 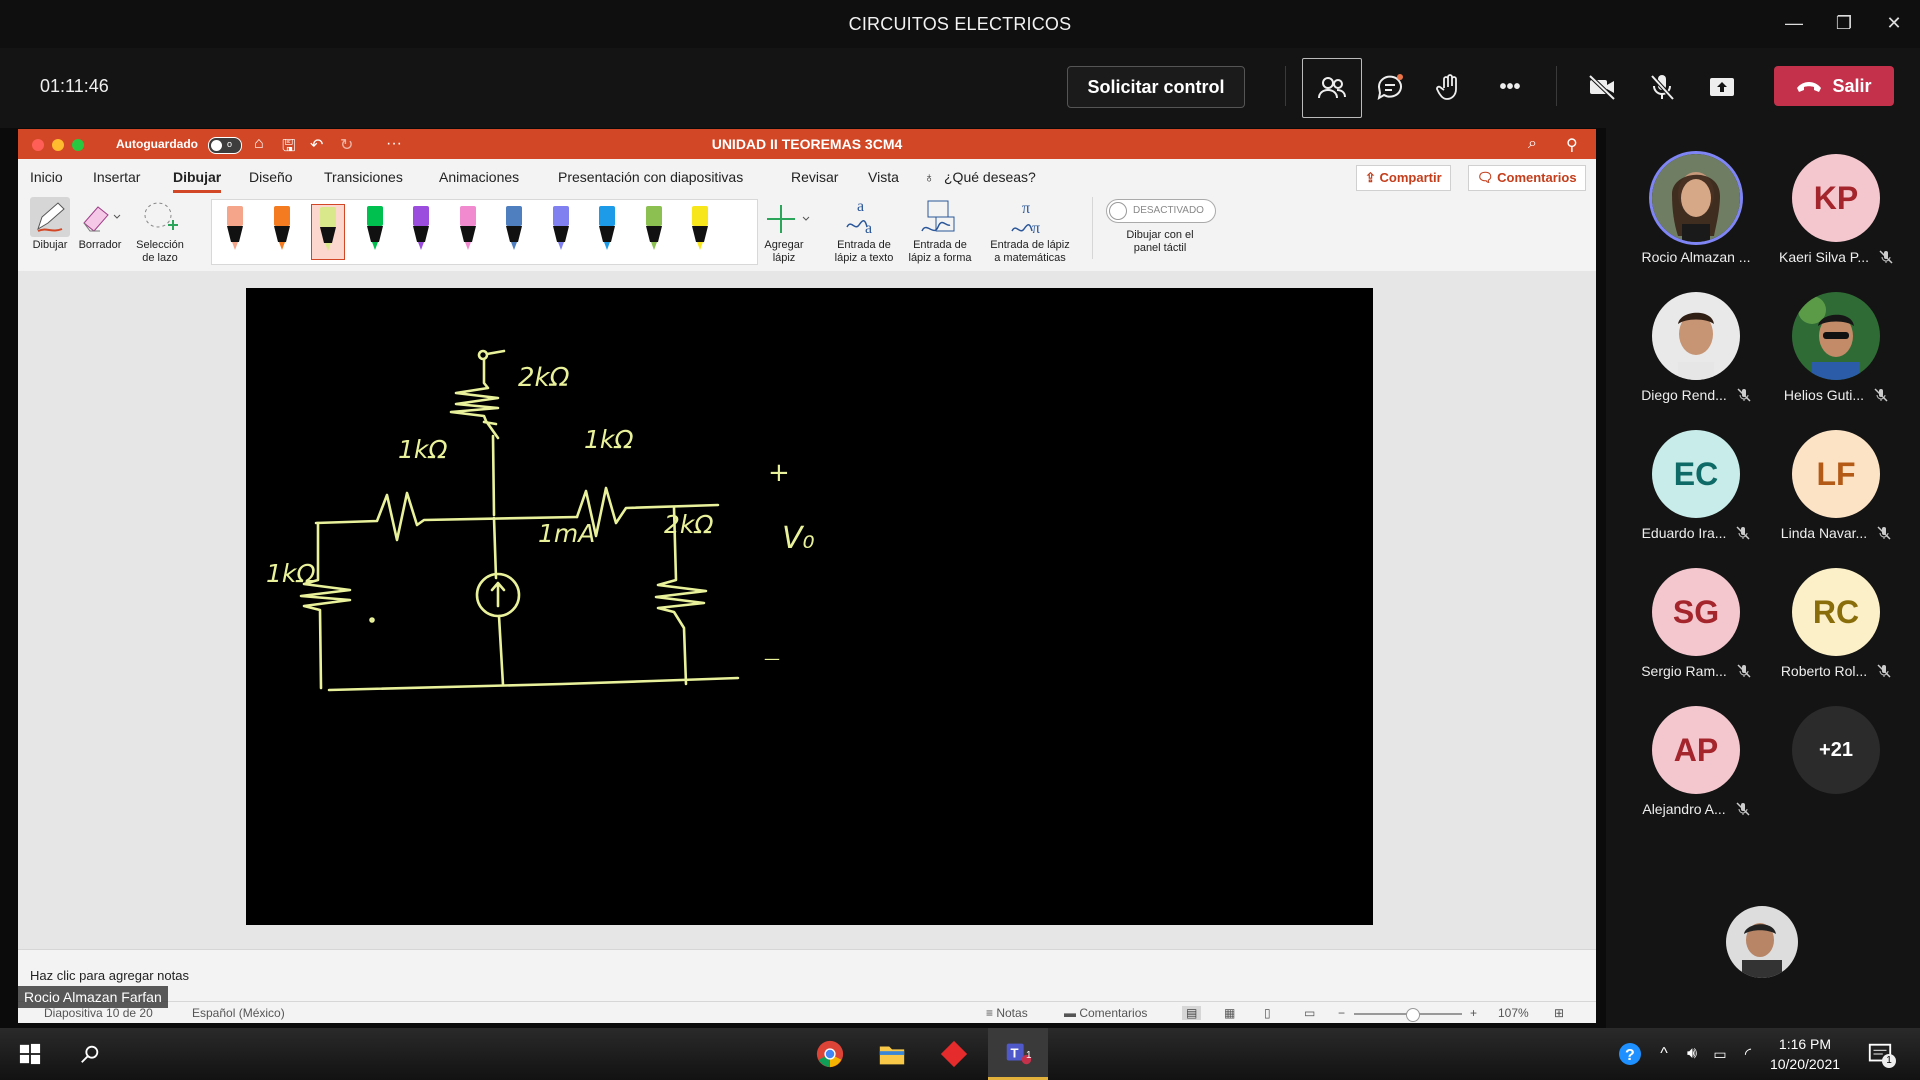 What do you see at coordinates (1018, 1054) in the screenshot?
I see `teams-taskbar-button: T 1` at bounding box center [1018, 1054].